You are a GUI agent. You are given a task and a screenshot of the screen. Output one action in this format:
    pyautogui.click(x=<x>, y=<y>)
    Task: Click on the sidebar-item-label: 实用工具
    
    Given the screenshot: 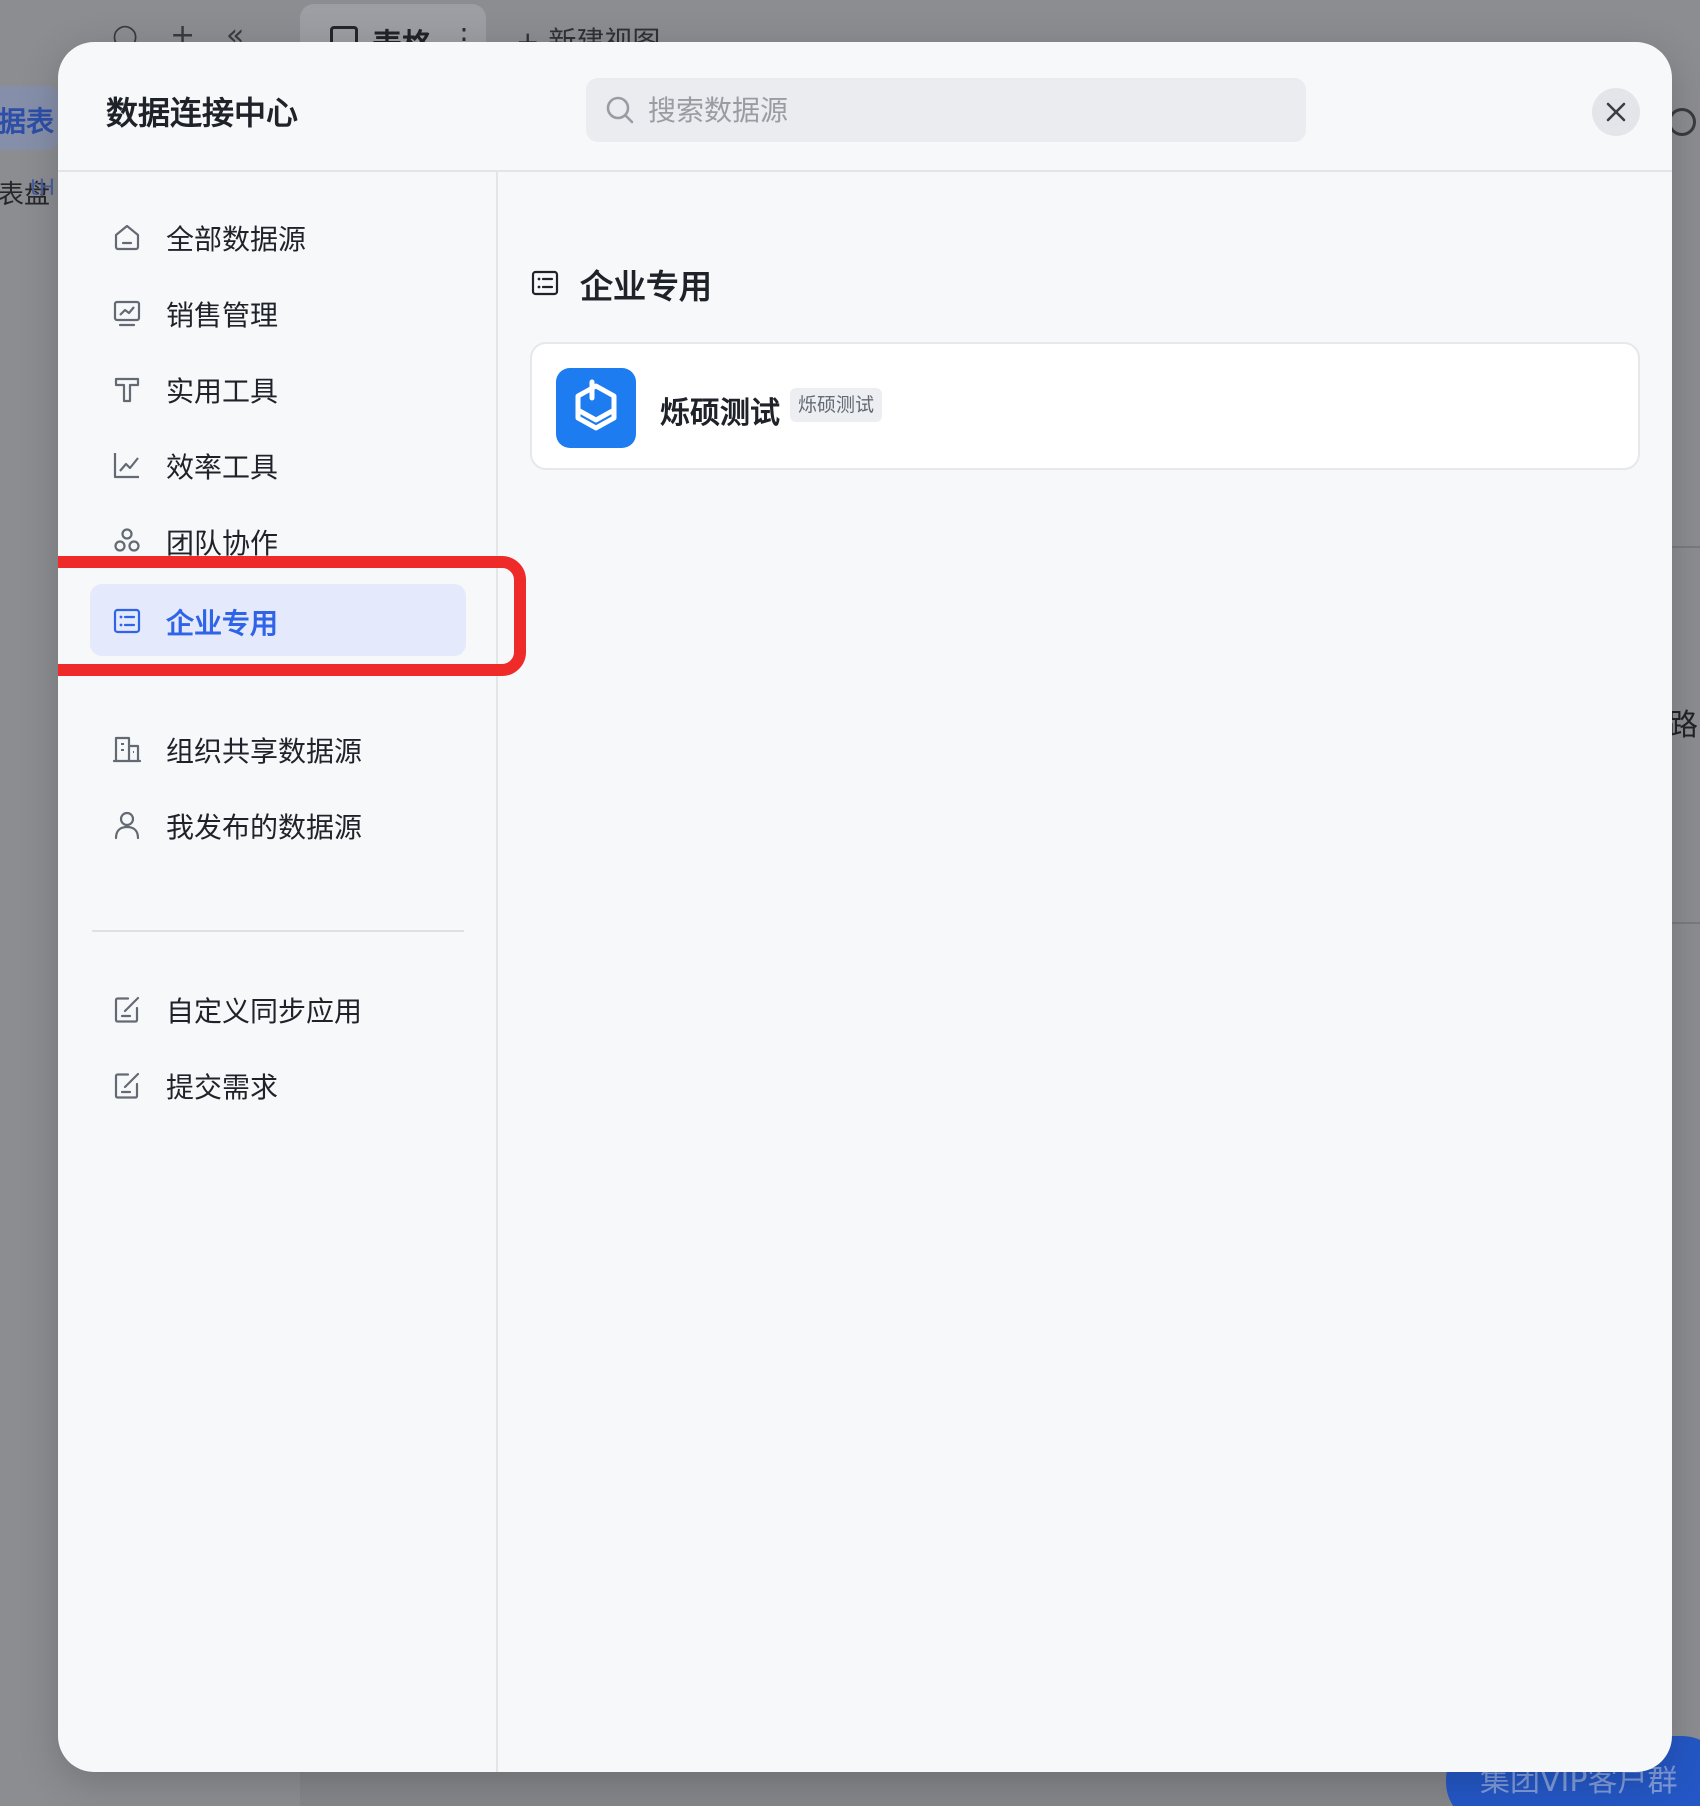 What is the action you would take?
    pyautogui.click(x=222, y=391)
    